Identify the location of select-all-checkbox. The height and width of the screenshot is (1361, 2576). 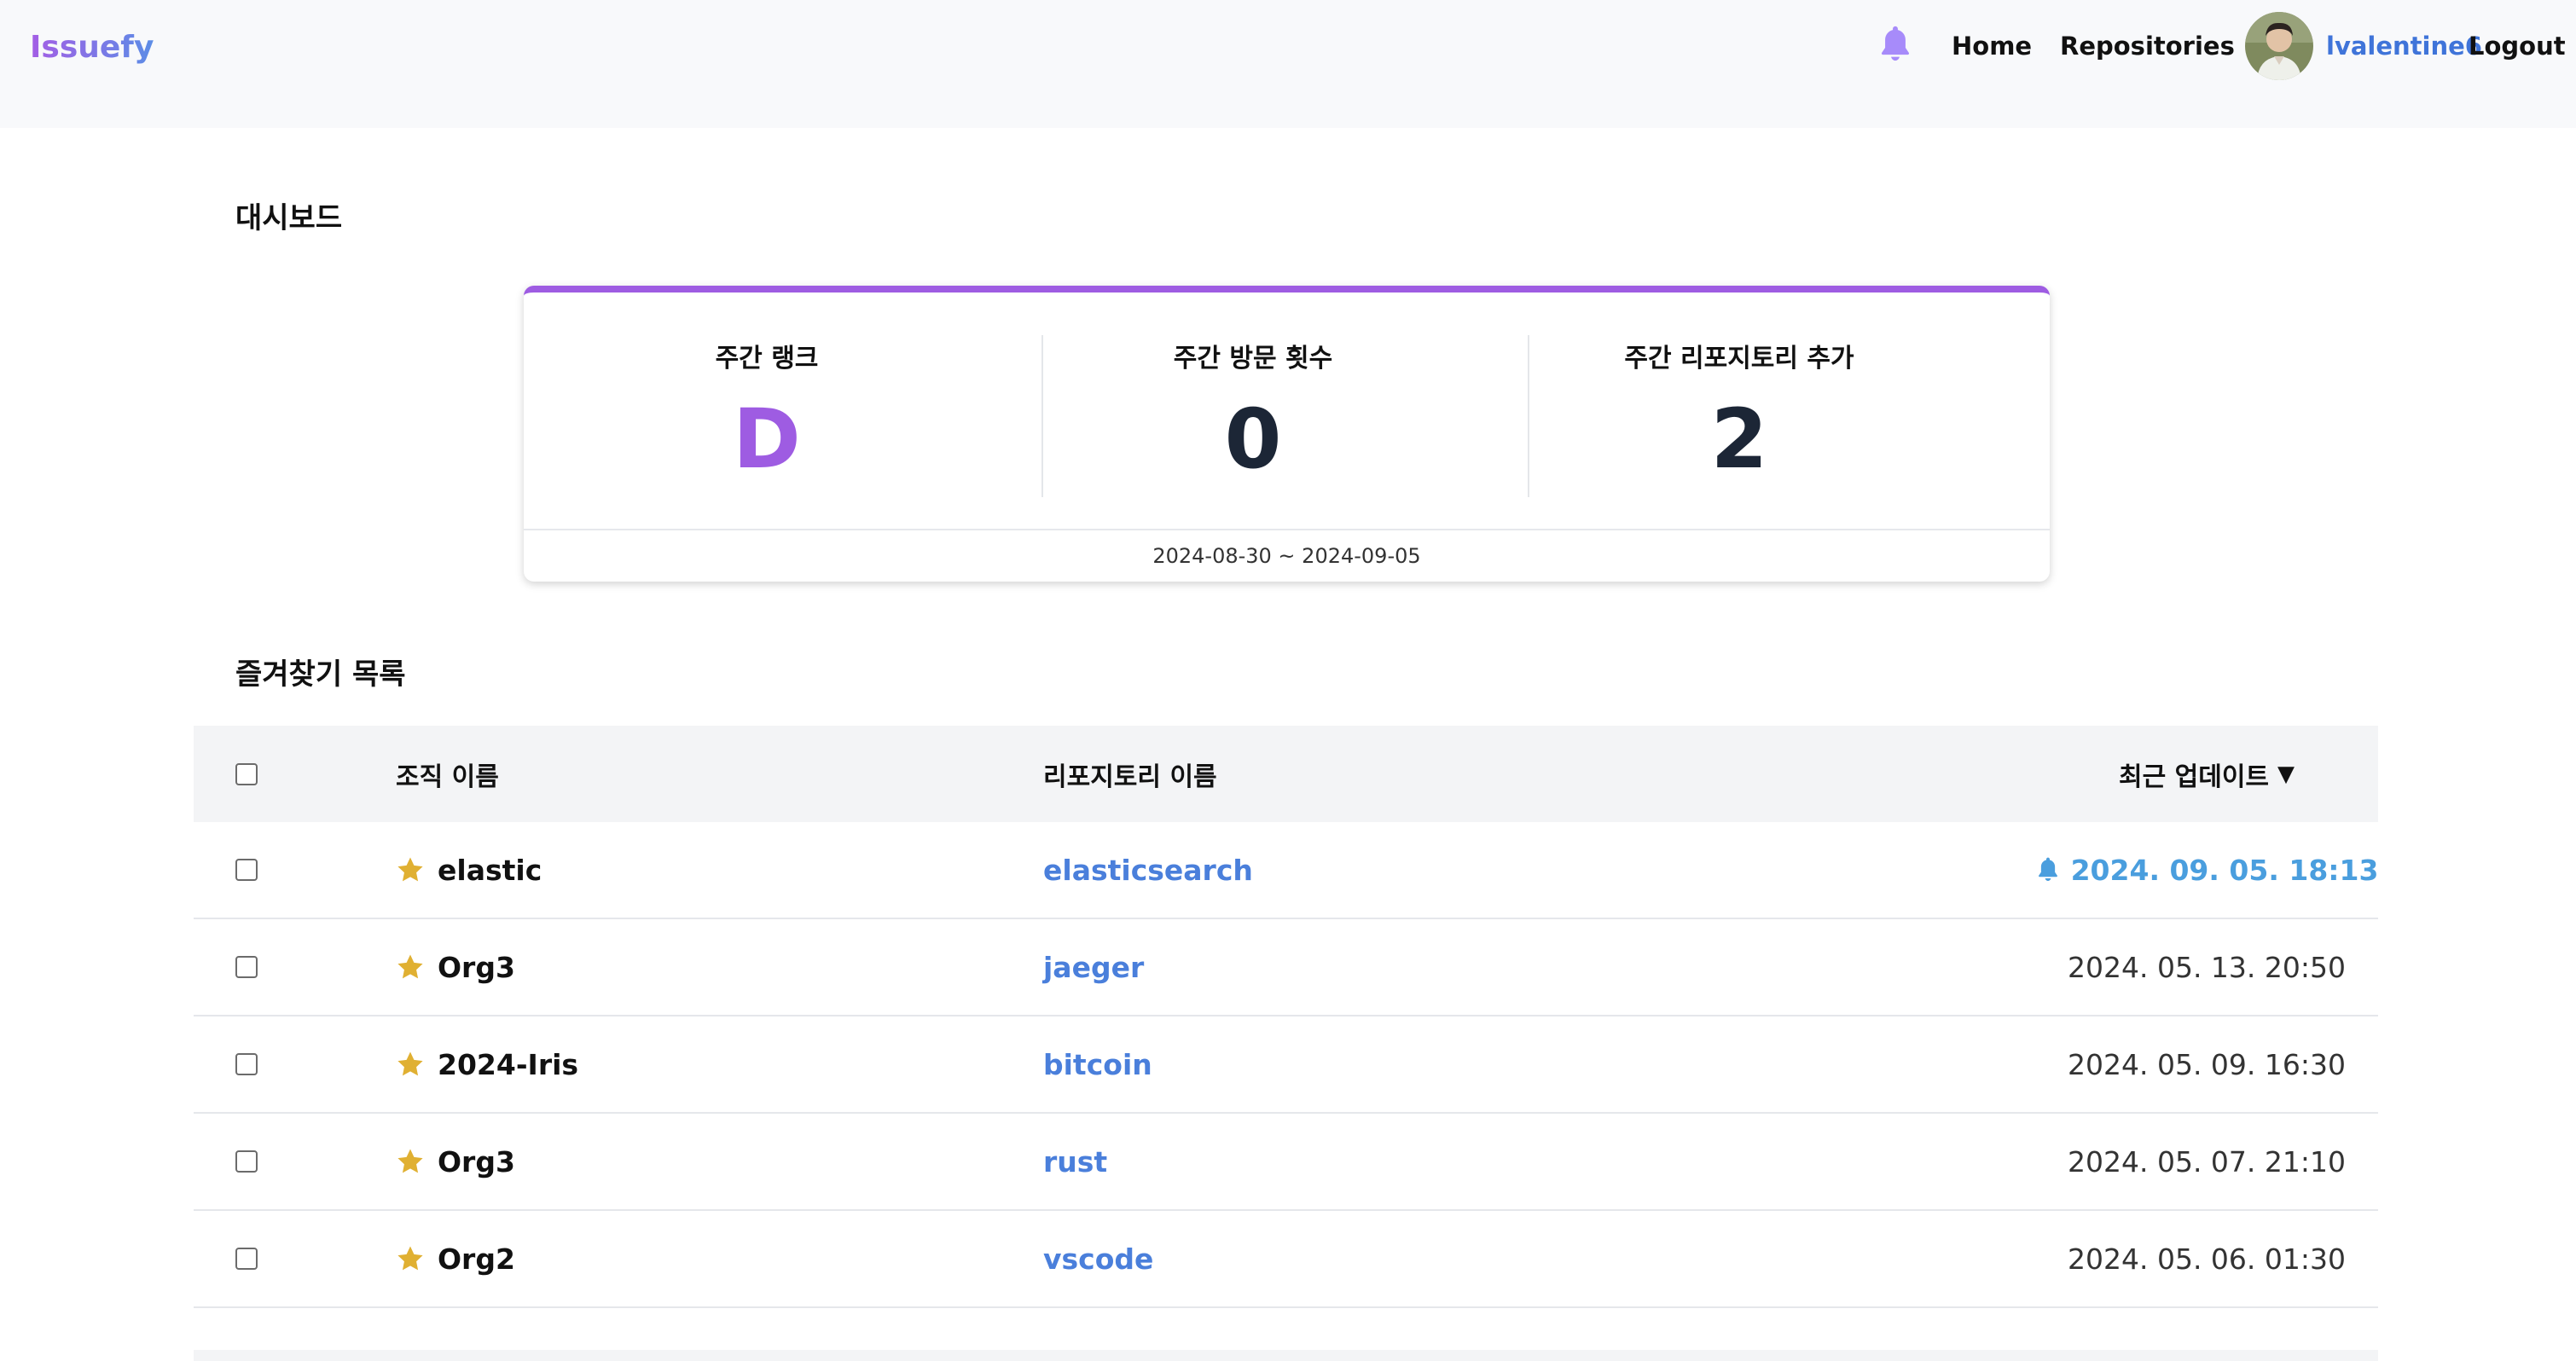
(246, 774).